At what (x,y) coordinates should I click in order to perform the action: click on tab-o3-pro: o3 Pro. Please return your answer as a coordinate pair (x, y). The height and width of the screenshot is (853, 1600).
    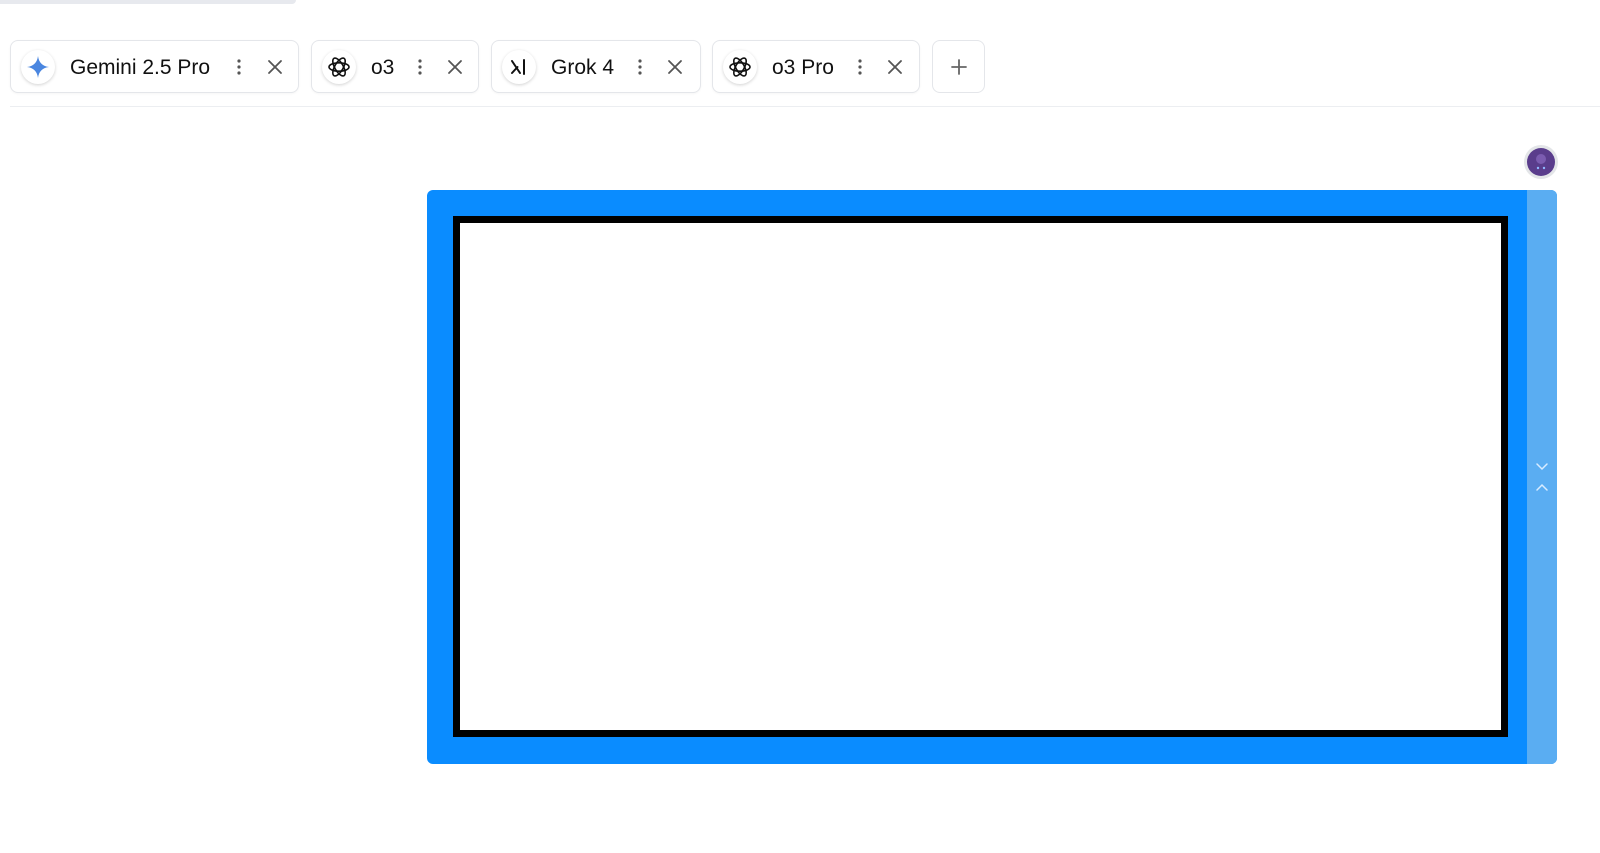
    Looking at the image, I should click on (816, 66).